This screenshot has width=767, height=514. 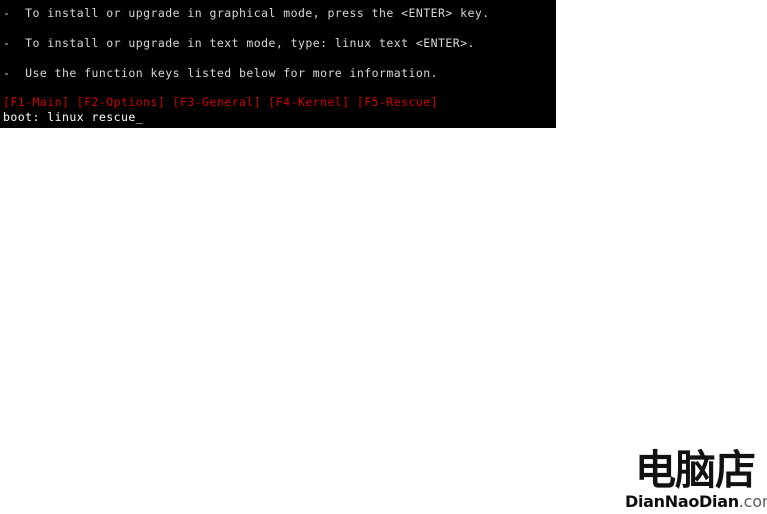 I want to click on watermark-domain: DianNaoDian.com, so click(x=696, y=501).